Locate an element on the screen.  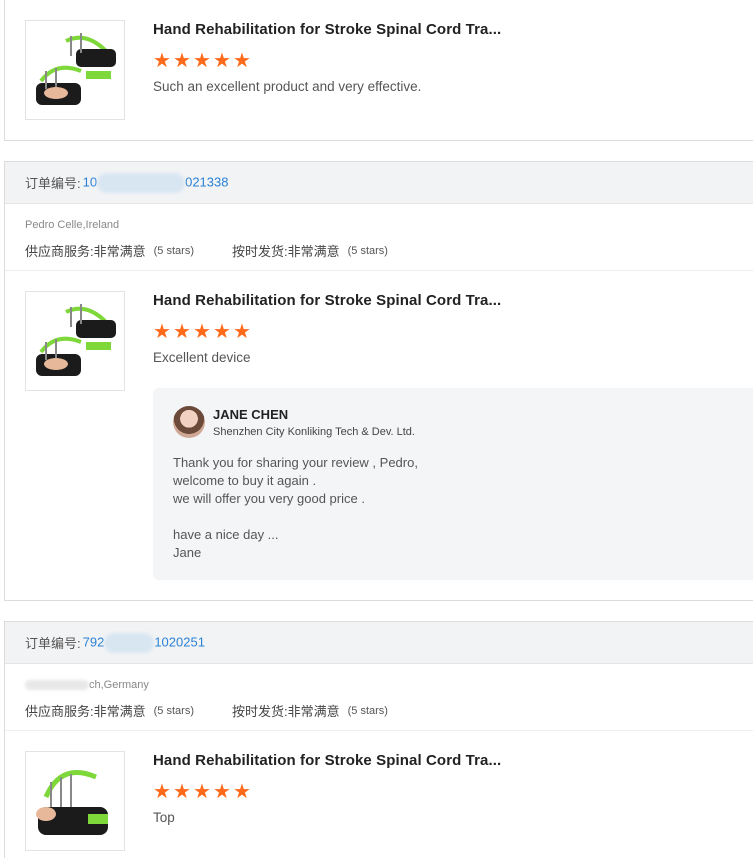
buyer-location: ch,Germany is located at coordinates (384, 685).